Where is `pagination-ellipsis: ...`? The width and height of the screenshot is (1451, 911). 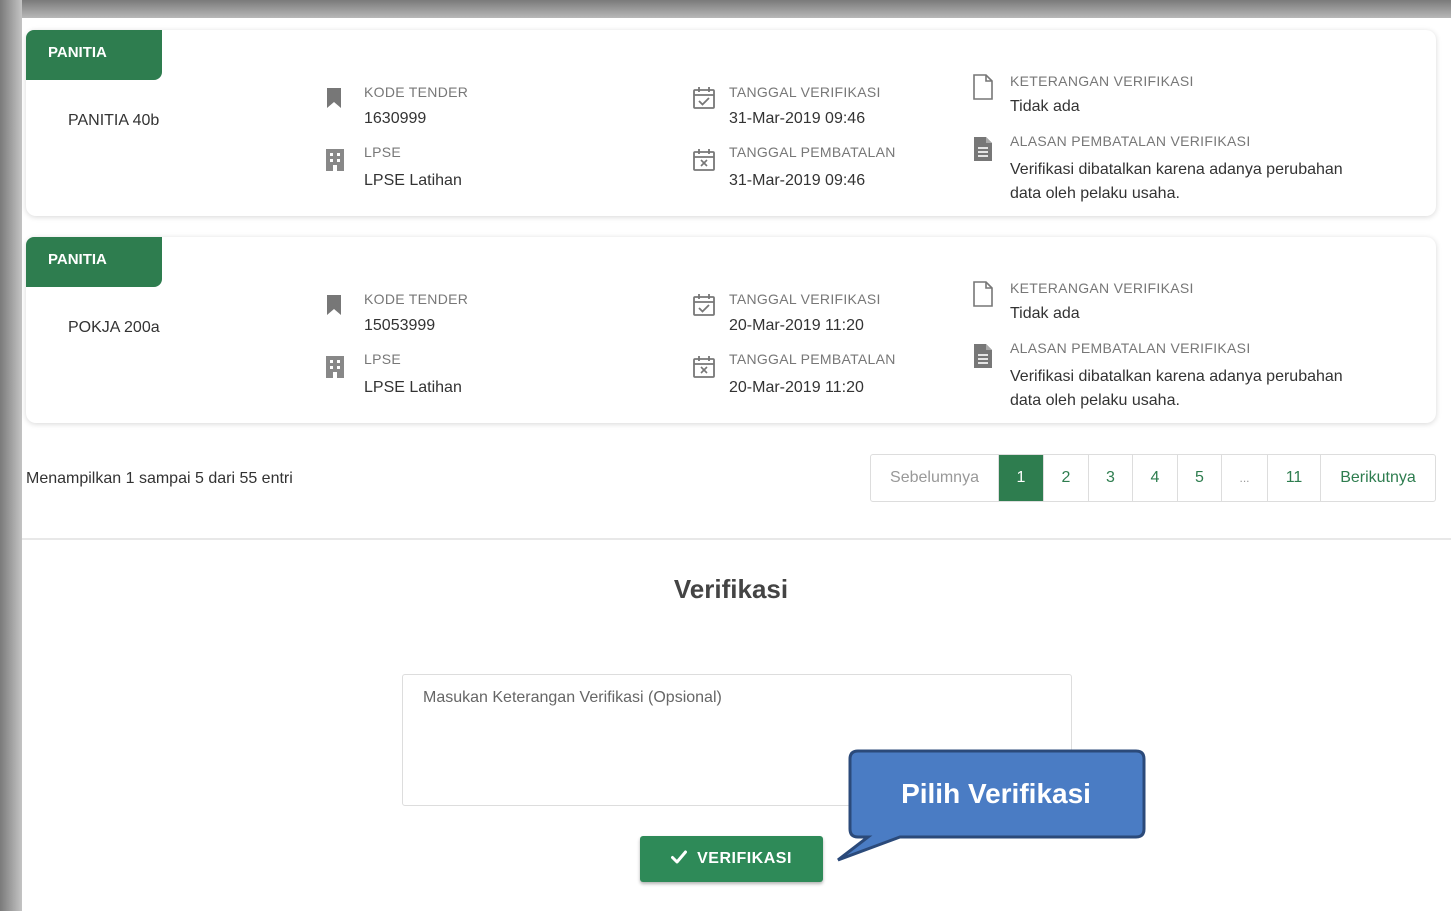
pagination-ellipsis: ... is located at coordinates (1245, 478).